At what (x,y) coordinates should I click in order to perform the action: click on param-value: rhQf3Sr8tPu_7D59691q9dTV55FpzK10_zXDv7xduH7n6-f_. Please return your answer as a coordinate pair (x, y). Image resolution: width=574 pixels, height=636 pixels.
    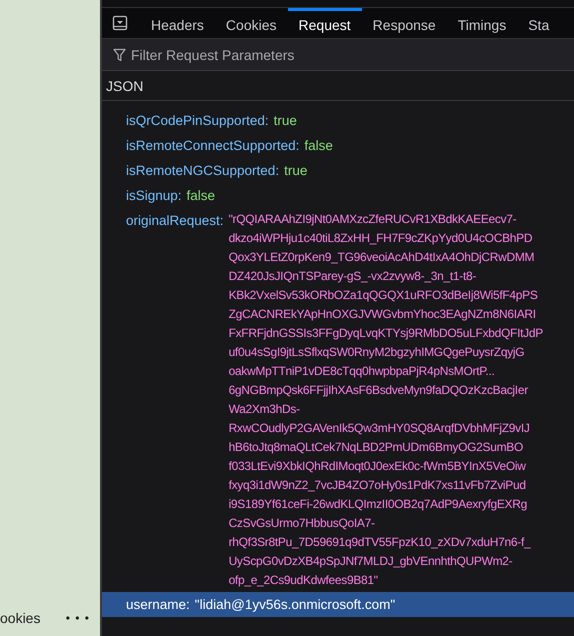
    Looking at the image, I should click on (380, 542).